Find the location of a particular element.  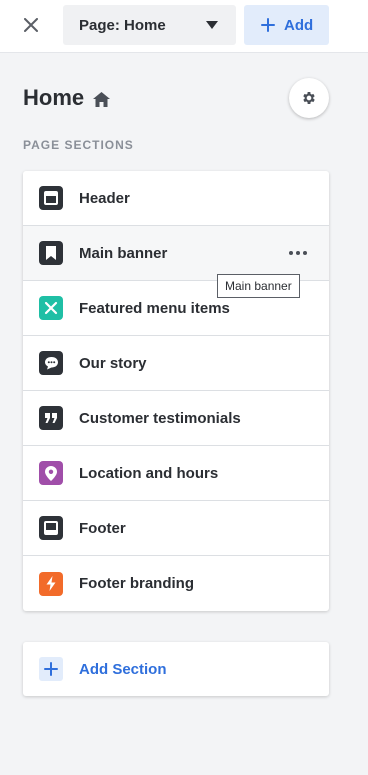

section-row-footer-branding: Footer branding is located at coordinates (176, 583).